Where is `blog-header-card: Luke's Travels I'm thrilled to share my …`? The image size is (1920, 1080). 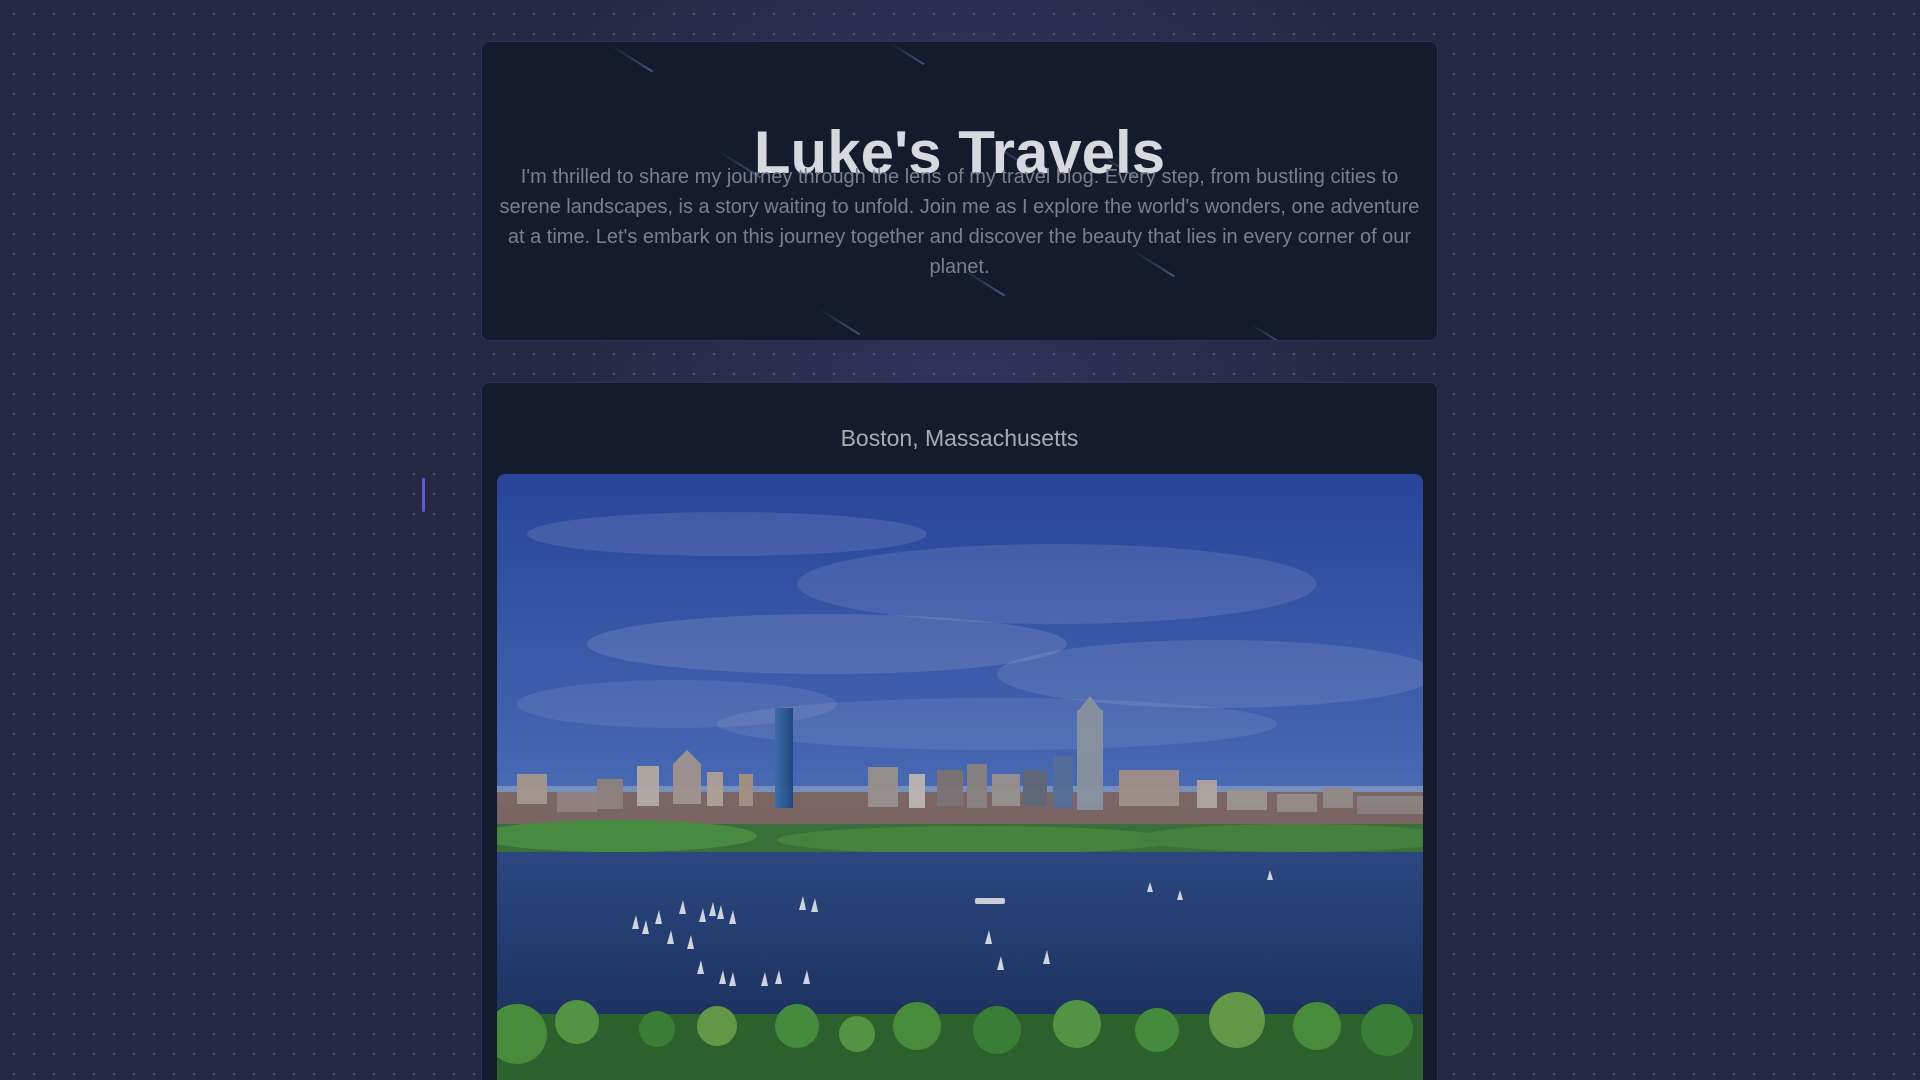 blog-header-card: Luke's Travels I'm thrilled to share my … is located at coordinates (959, 191).